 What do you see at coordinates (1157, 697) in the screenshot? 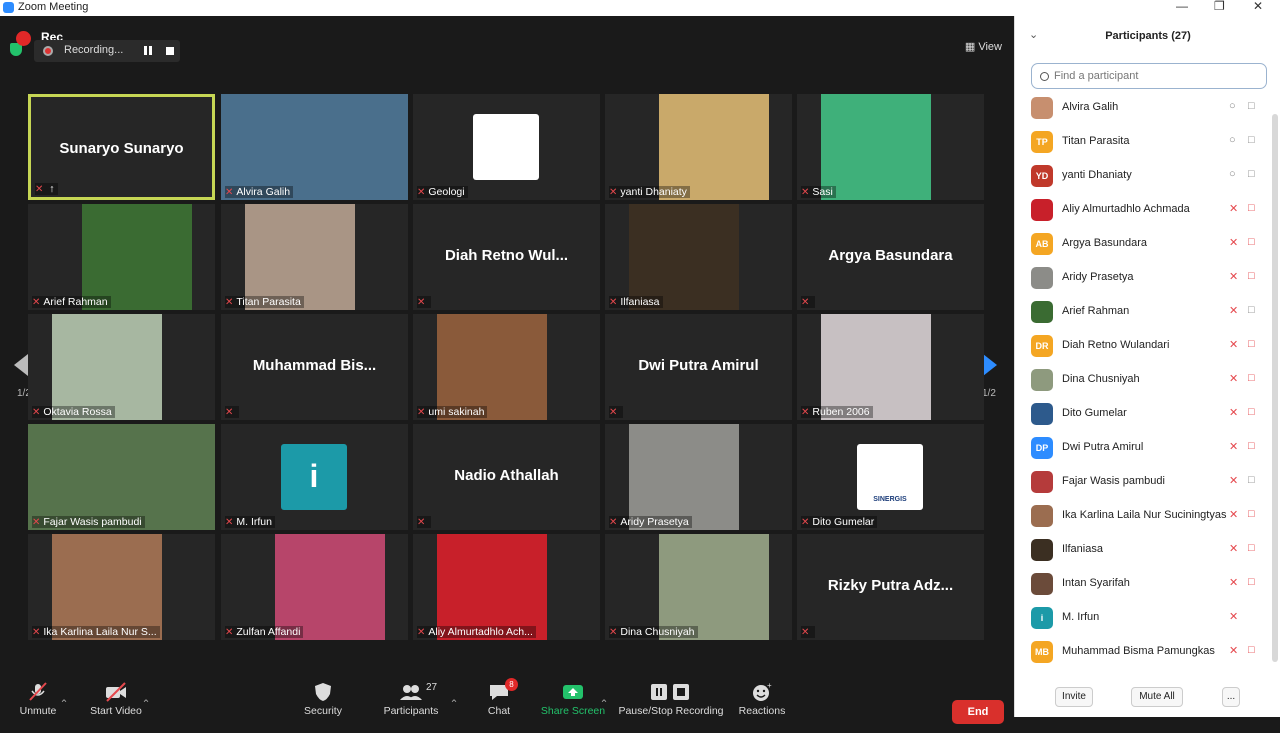
I see `mute-all-button: Mute All` at bounding box center [1157, 697].